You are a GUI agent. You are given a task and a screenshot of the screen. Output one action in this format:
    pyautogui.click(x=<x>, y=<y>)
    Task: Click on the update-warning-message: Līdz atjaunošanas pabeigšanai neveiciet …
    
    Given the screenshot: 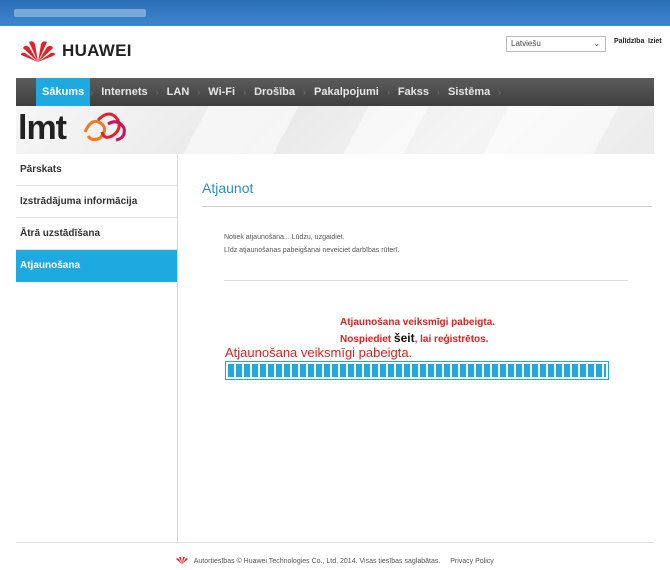 What is the action you would take?
    pyautogui.click(x=312, y=250)
    